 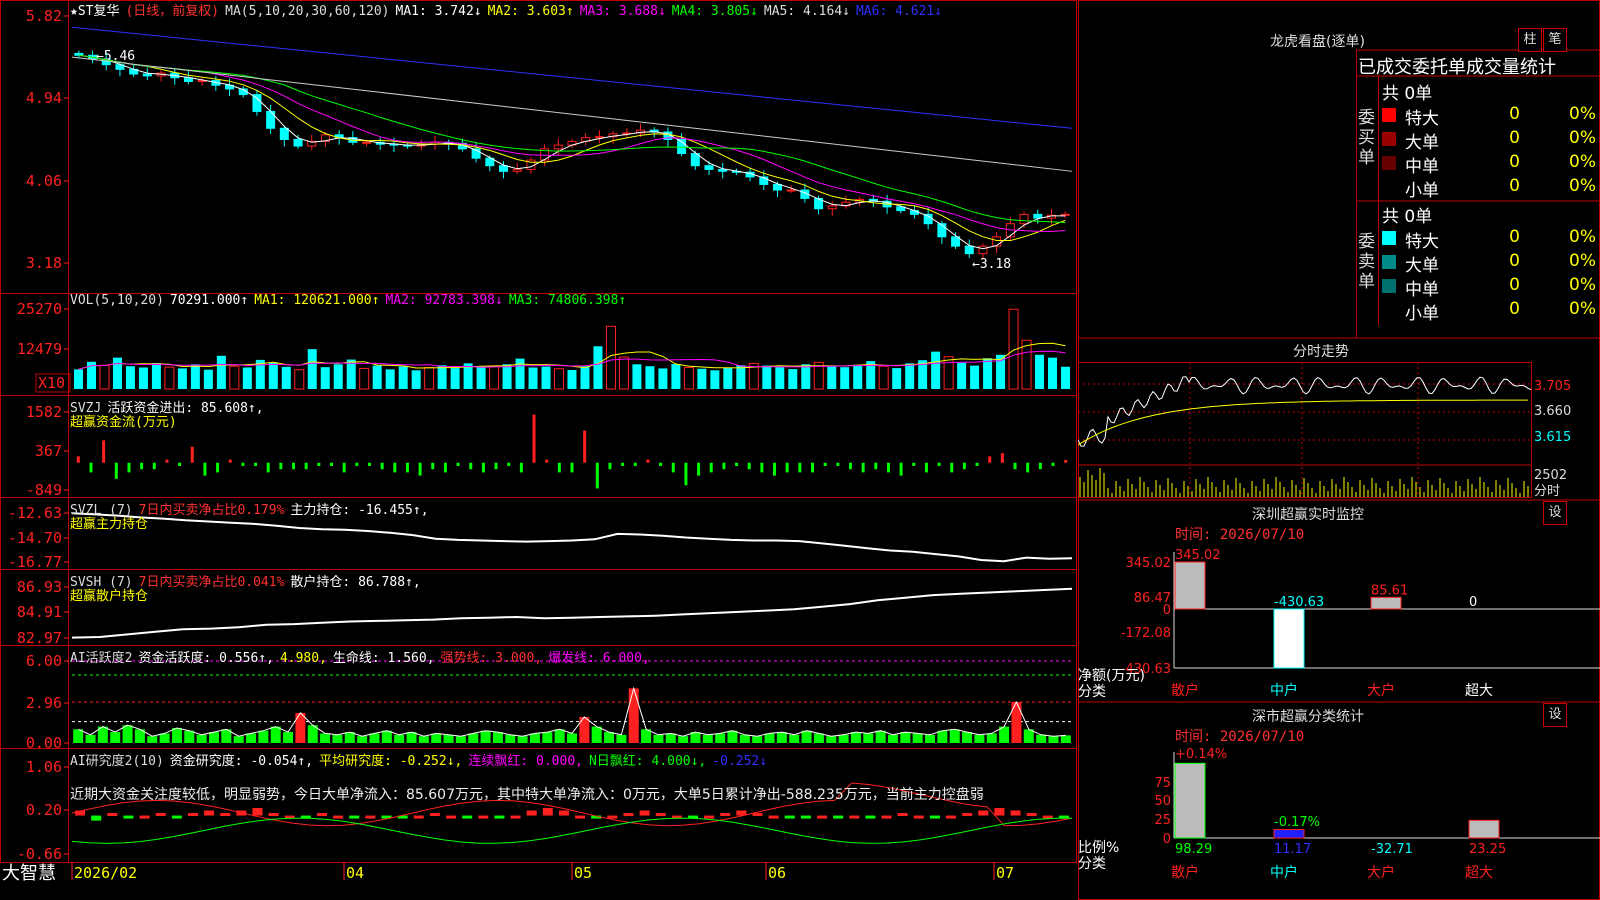 I want to click on sz-stats-settings-button: 设, so click(x=1555, y=715).